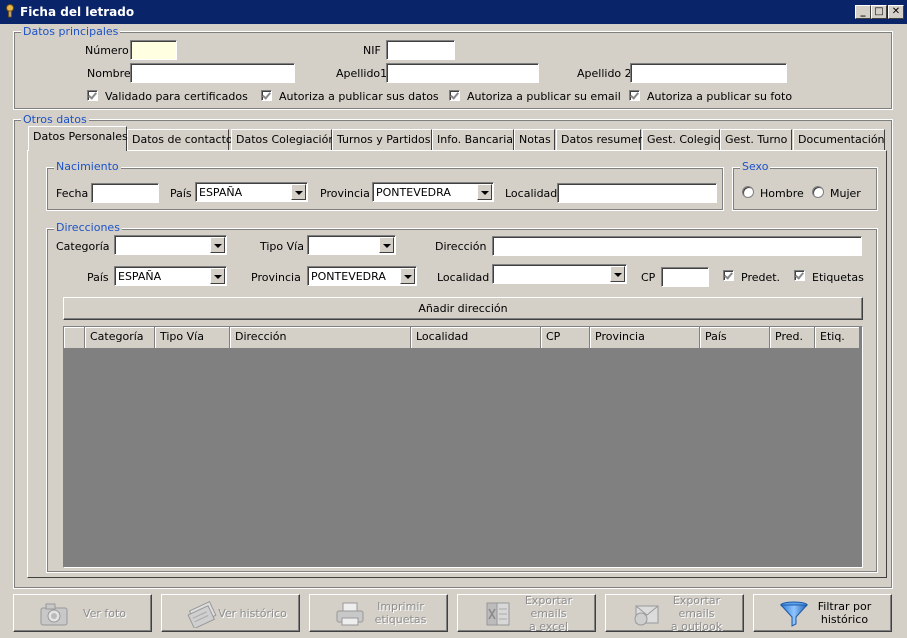 The image size is (907, 638). What do you see at coordinates (735, 338) in the screenshot?
I see `column-header-pais: País` at bounding box center [735, 338].